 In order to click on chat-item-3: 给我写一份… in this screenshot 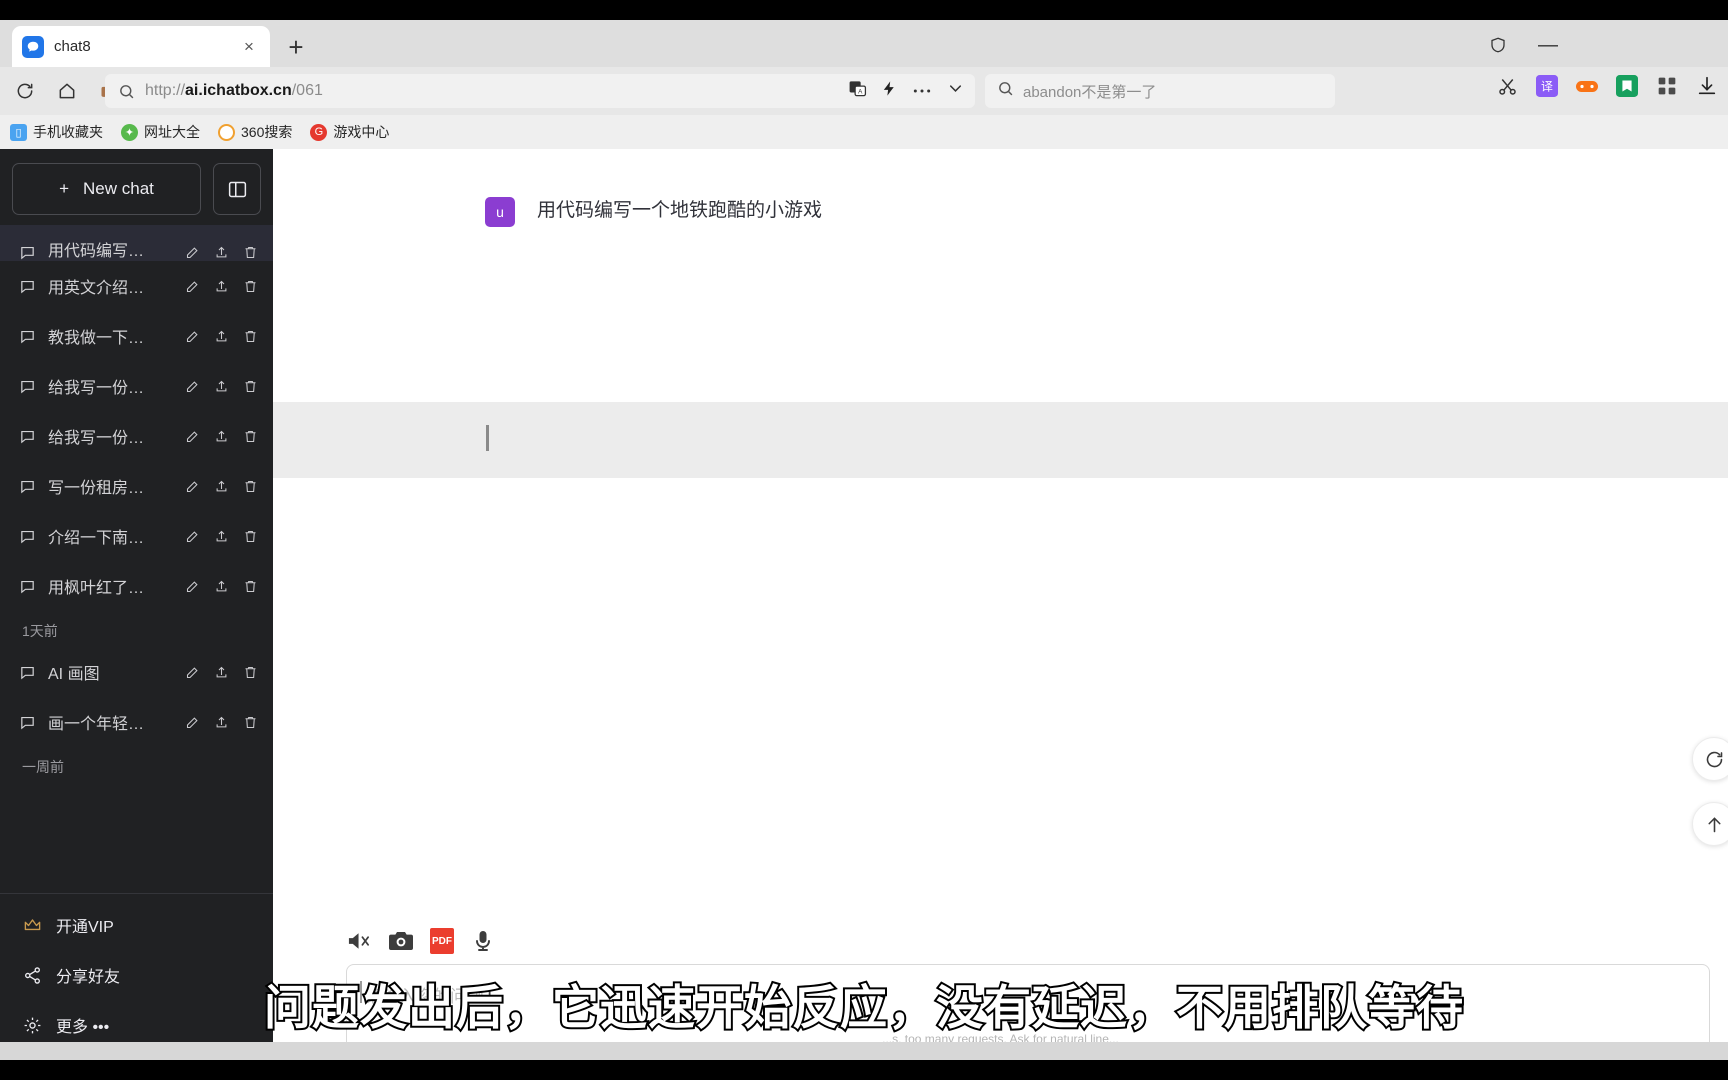, I will do `click(136, 386)`.